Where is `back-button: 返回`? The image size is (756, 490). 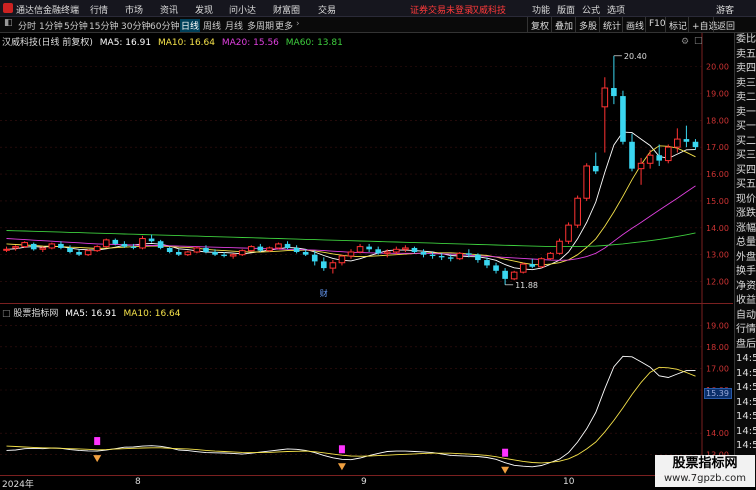 back-button: 返回 is located at coordinates (725, 25).